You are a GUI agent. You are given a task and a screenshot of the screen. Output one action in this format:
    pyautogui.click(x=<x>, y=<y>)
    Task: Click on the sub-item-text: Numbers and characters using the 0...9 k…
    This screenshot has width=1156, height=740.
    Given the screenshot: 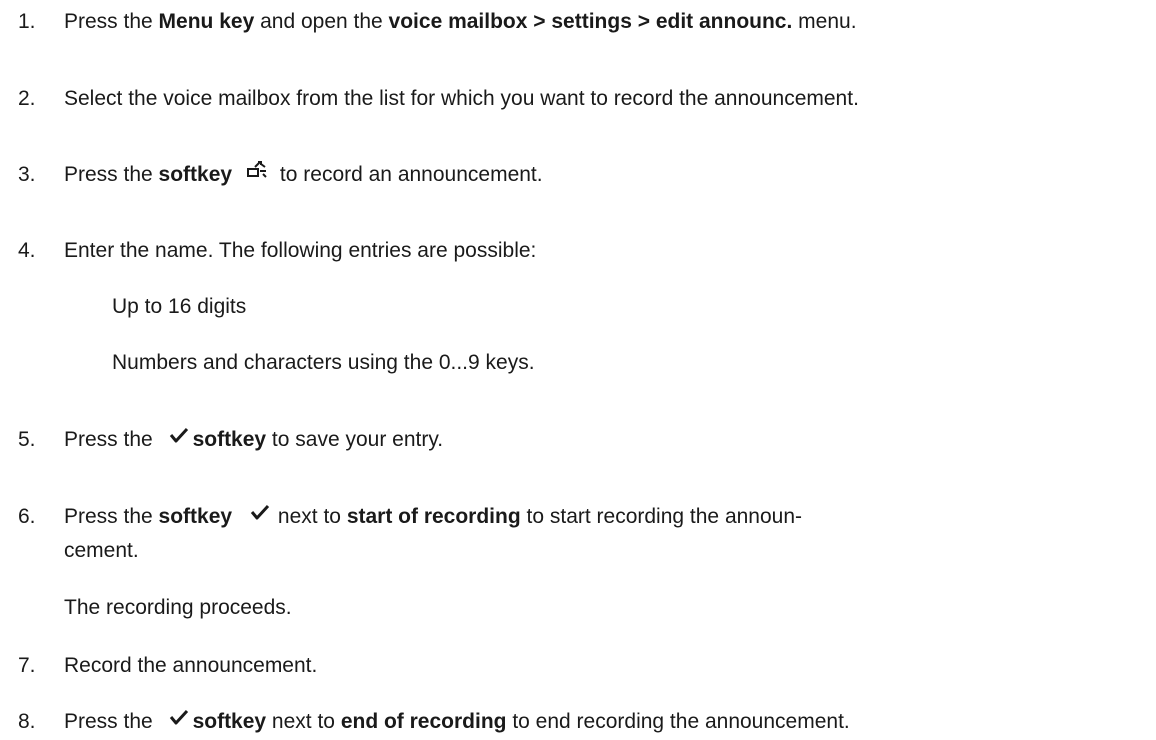 What is the action you would take?
    pyautogui.click(x=323, y=362)
    